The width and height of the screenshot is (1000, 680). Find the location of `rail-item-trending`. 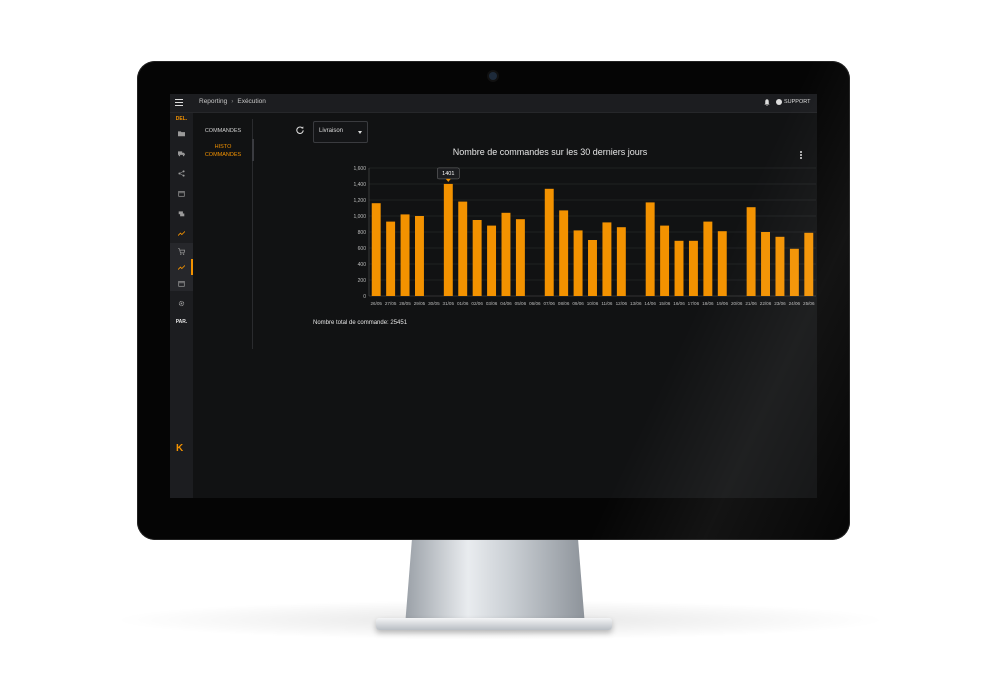

rail-item-trending is located at coordinates (181, 233).